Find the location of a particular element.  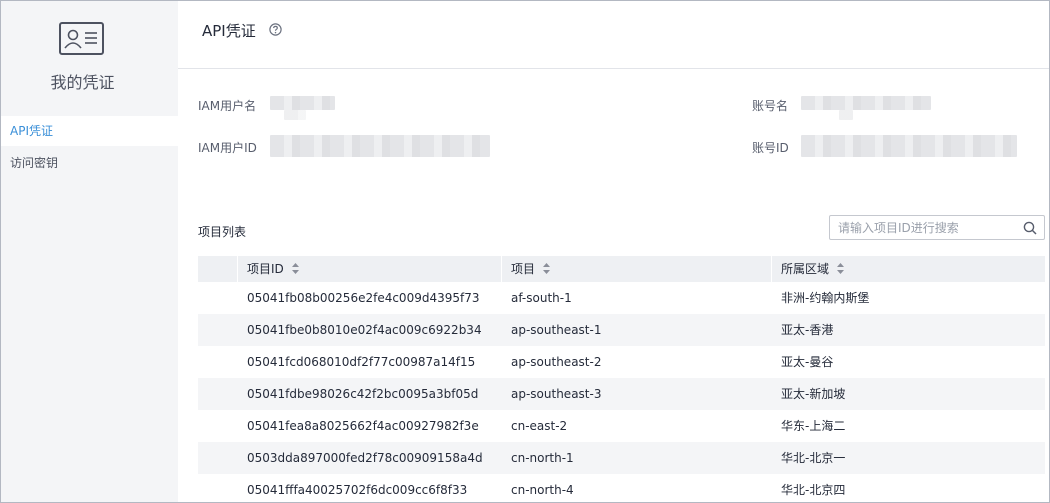

column-header-project-id: 项目ID is located at coordinates (370, 269).